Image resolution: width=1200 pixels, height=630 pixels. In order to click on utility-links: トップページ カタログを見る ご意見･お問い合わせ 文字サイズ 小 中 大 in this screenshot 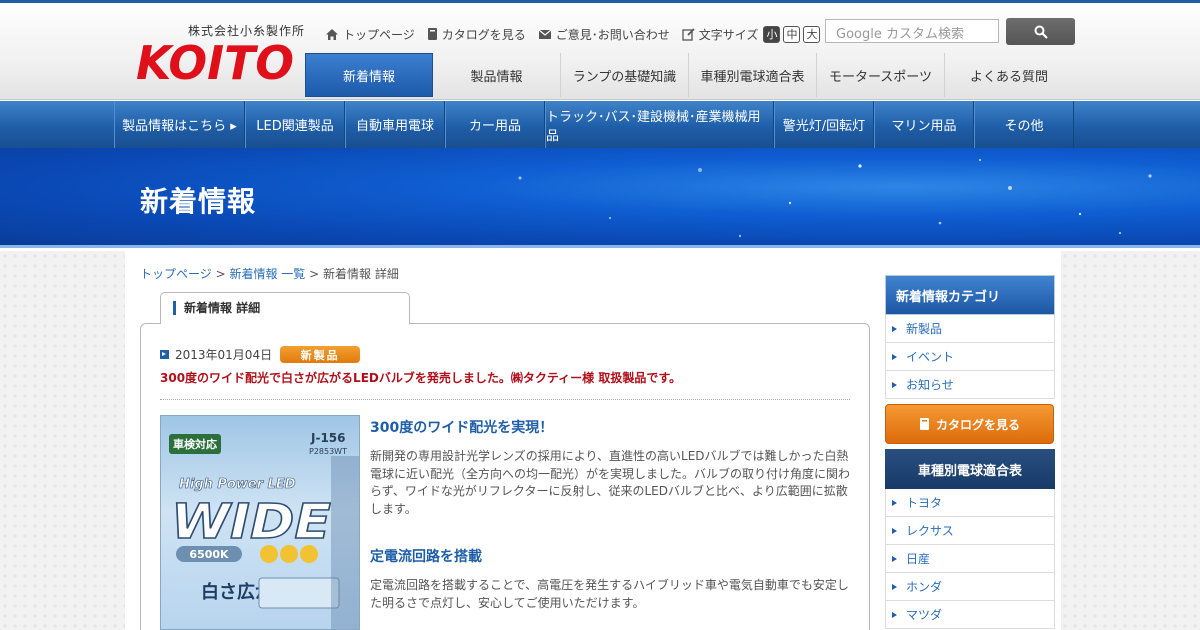, I will do `click(580, 34)`.